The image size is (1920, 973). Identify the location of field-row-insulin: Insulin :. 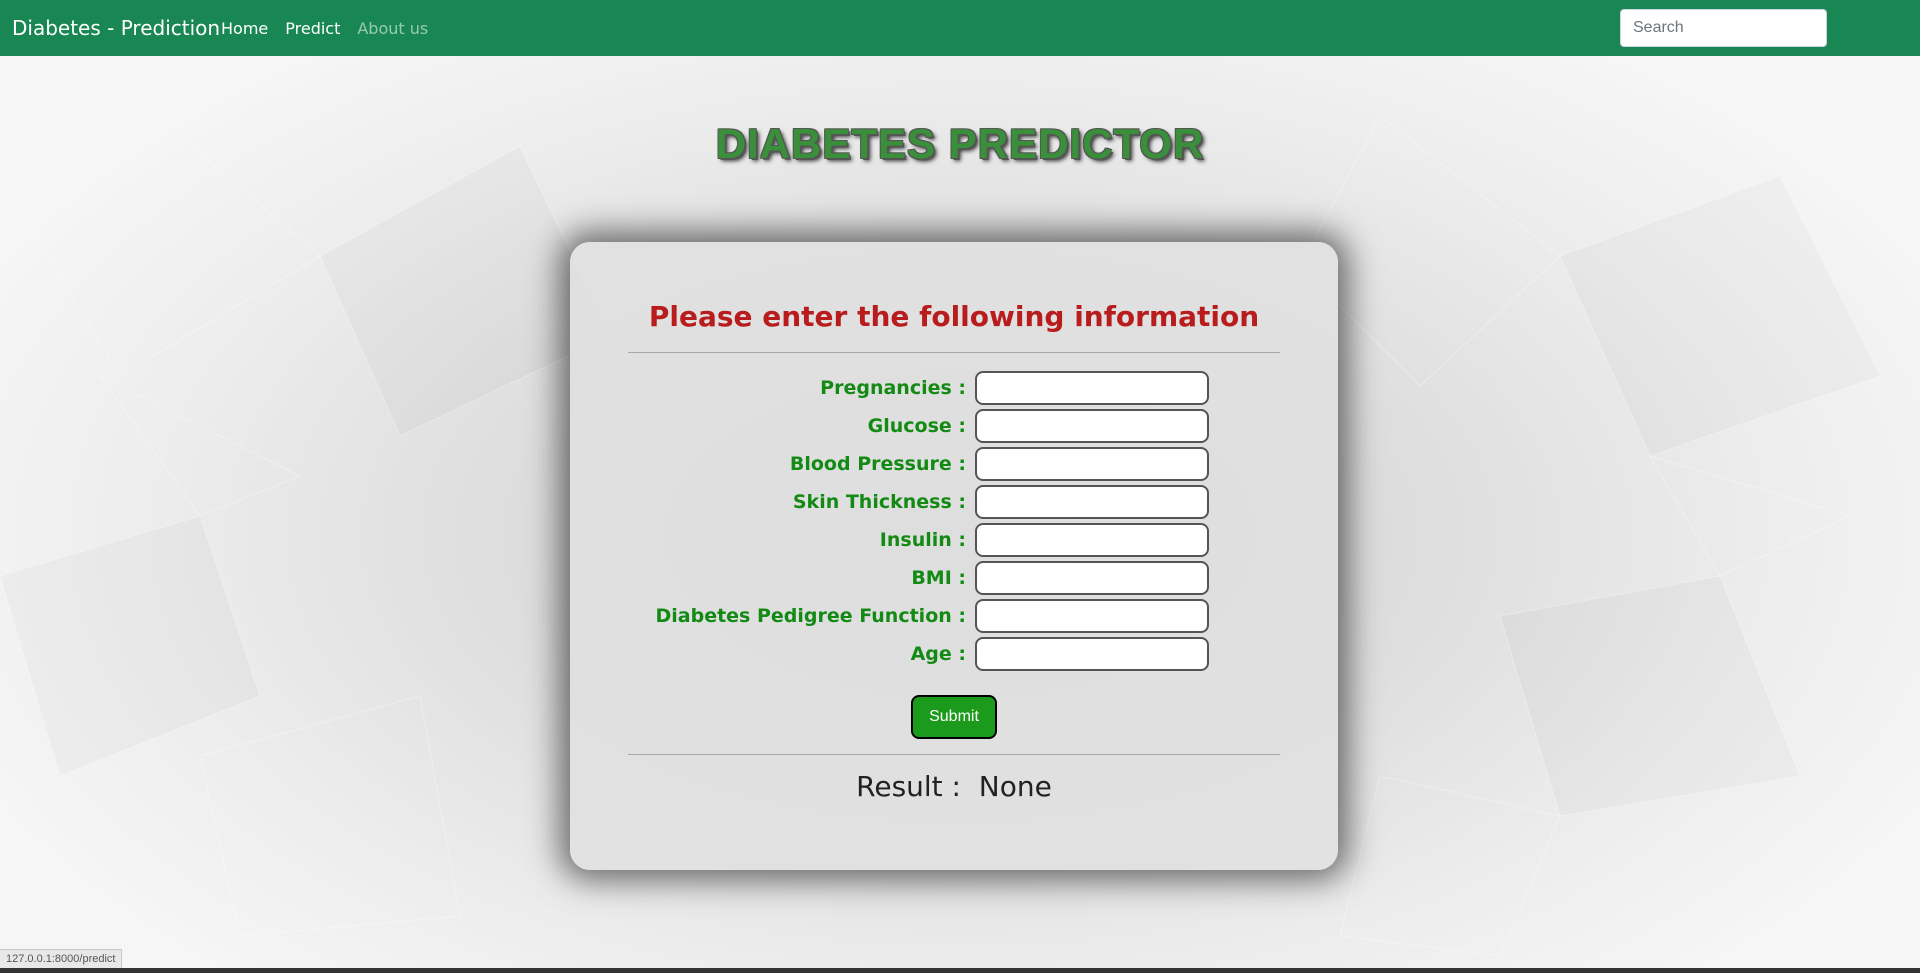
(954, 540).